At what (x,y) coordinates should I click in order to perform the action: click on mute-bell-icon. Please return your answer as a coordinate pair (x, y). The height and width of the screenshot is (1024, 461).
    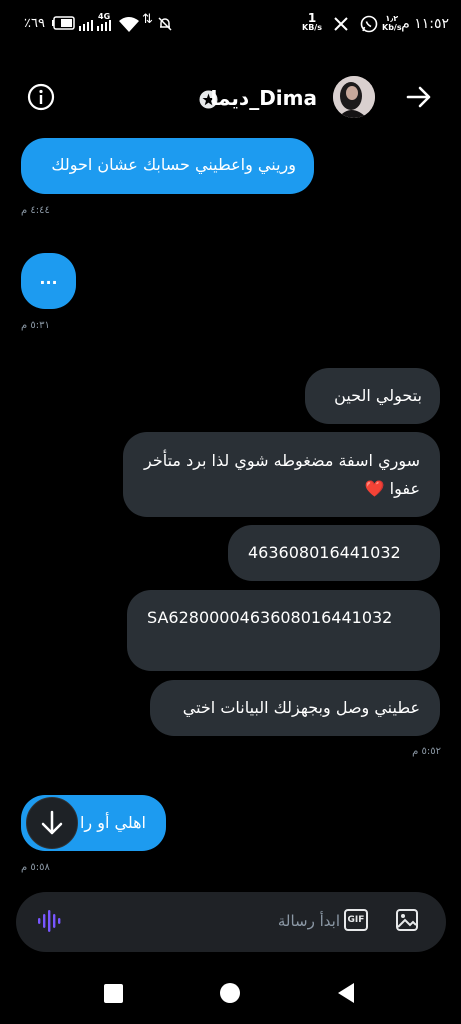
    Looking at the image, I should click on (165, 24).